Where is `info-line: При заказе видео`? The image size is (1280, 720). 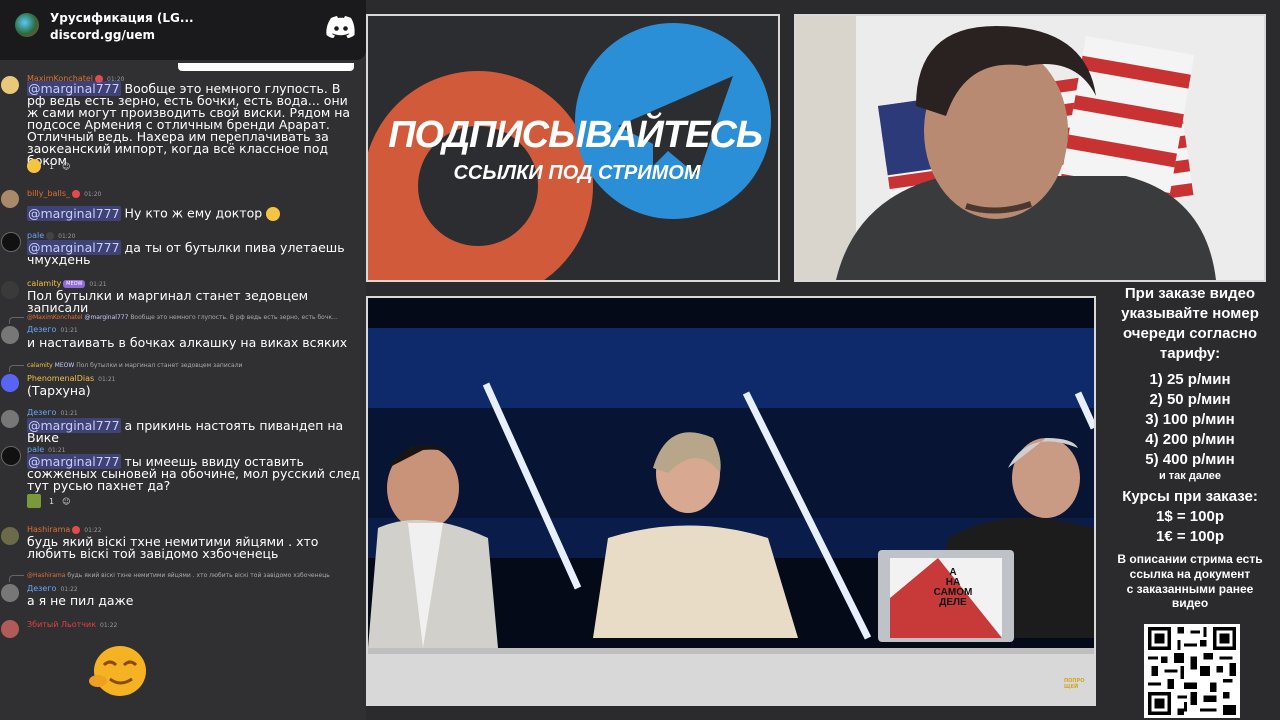 info-line: При заказе видео is located at coordinates (1190, 293).